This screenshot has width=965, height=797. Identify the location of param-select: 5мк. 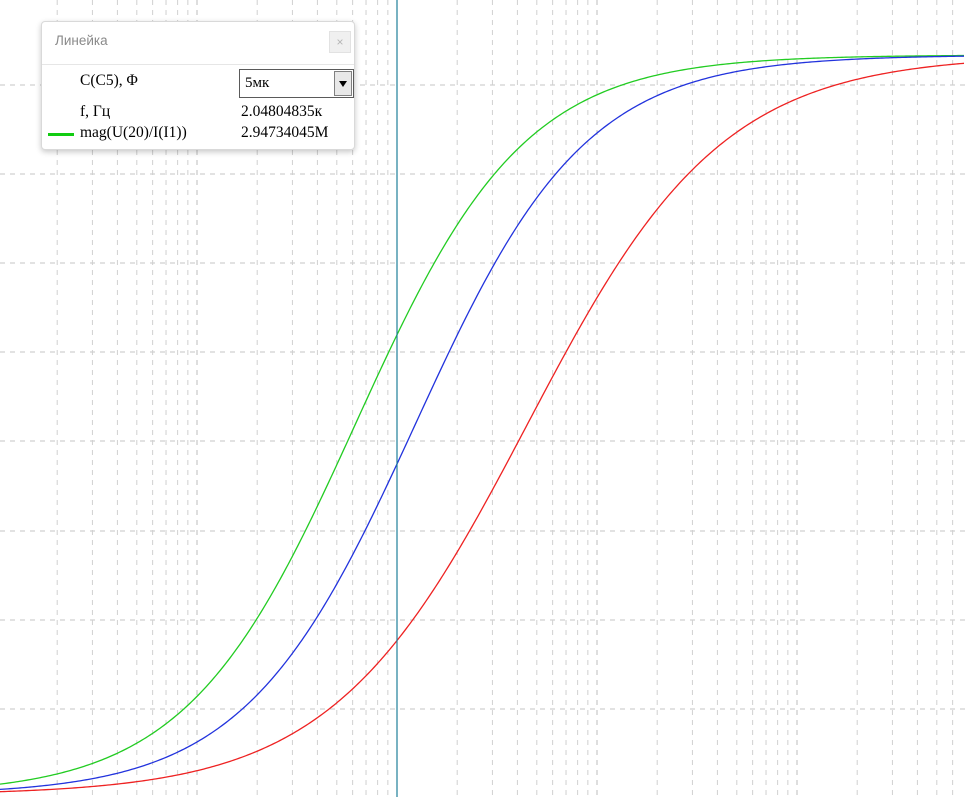
(296, 83).